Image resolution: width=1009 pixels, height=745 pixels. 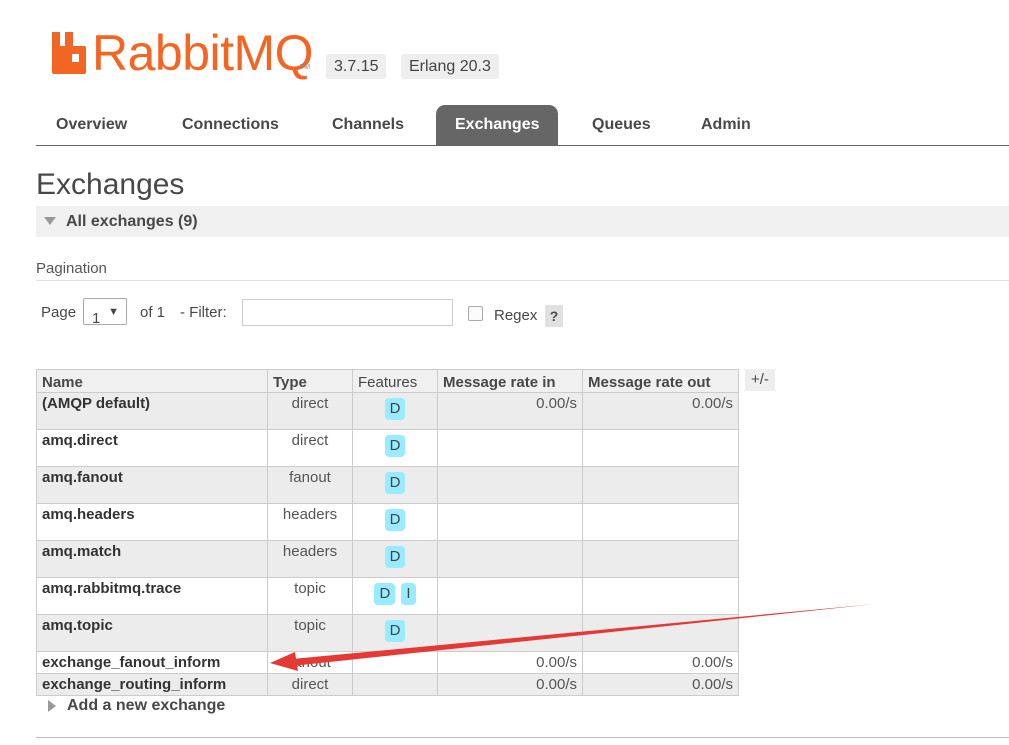 What do you see at coordinates (152, 559) in the screenshot?
I see `exchange-name-link: amq.match` at bounding box center [152, 559].